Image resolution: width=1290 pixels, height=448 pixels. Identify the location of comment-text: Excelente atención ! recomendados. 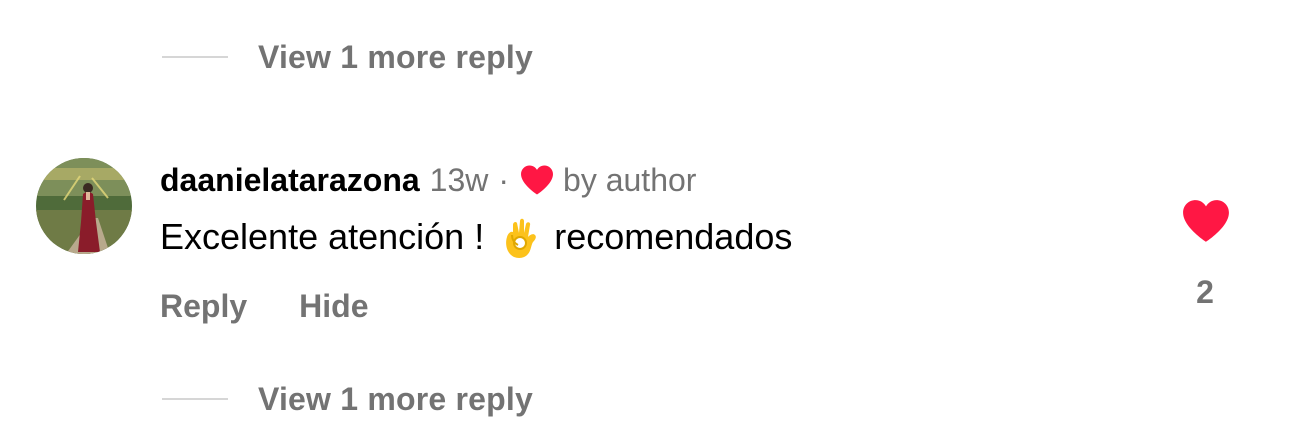
(476, 237).